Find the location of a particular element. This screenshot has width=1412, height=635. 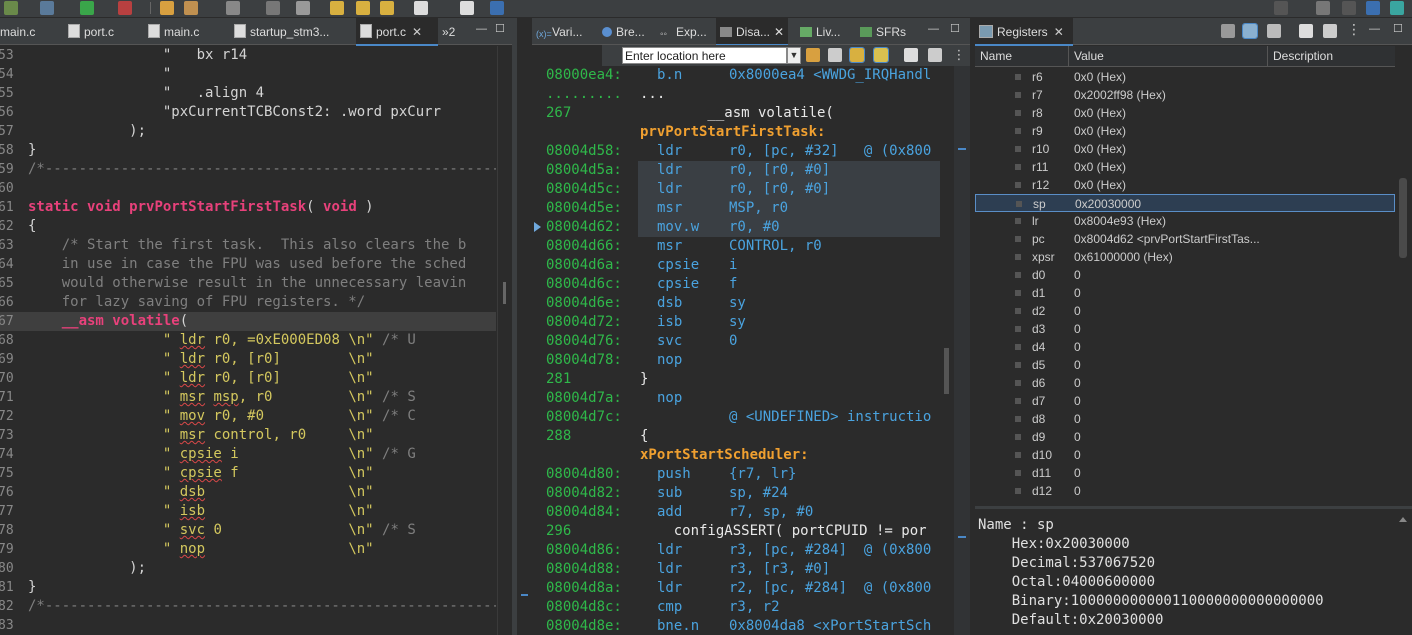

register-row: d12 0 is located at coordinates (1185, 491).